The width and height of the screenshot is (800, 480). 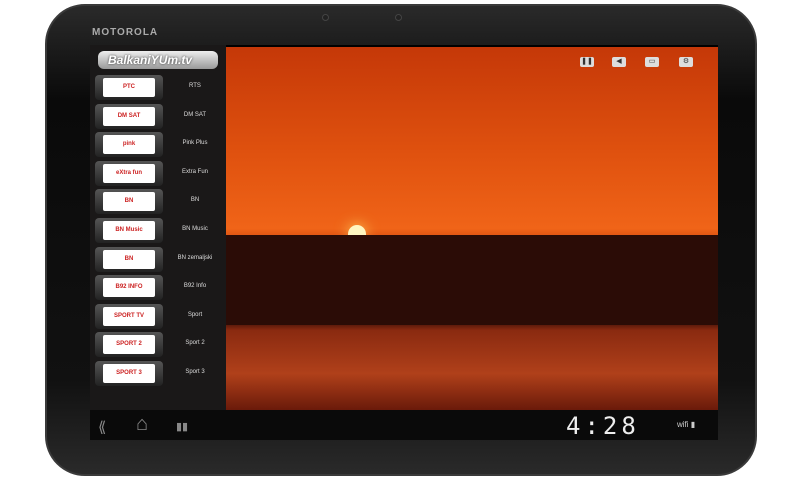 I want to click on volume-icon: ◀, so click(x=619, y=62).